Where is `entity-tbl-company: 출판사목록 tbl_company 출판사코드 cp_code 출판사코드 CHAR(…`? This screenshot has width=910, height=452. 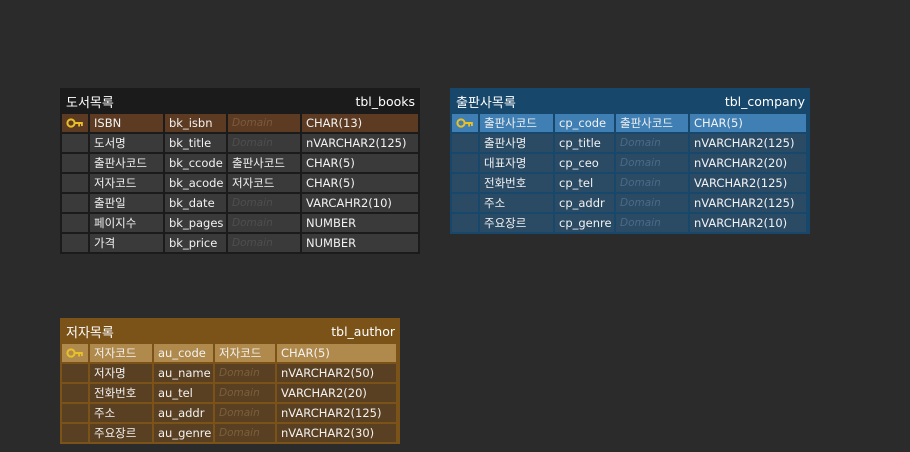 entity-tbl-company: 출판사목록 tbl_company 출판사코드 cp_code 출판사코드 CHAR(… is located at coordinates (630, 161).